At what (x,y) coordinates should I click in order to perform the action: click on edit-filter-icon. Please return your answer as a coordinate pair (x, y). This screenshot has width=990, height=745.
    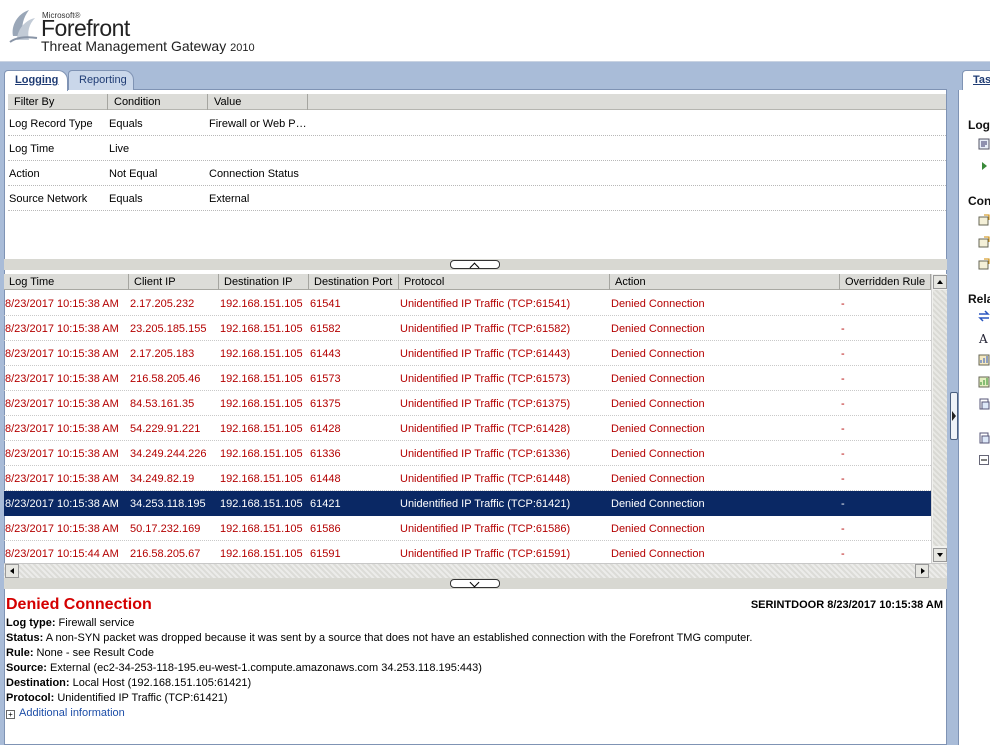
    Looking at the image, I should click on (984, 144).